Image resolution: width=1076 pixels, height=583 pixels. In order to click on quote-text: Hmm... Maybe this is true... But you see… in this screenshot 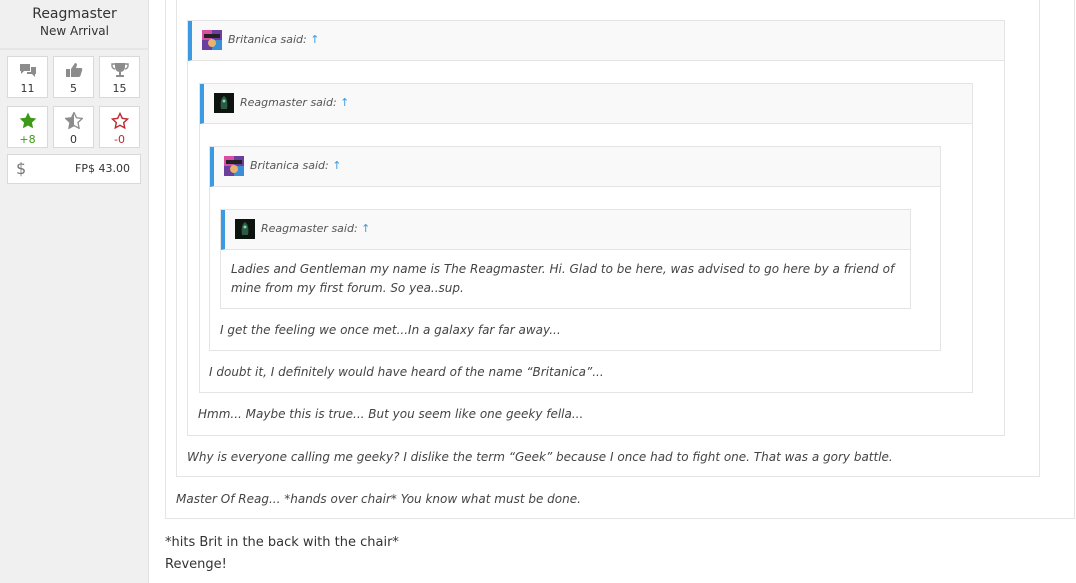, I will do `click(391, 414)`.